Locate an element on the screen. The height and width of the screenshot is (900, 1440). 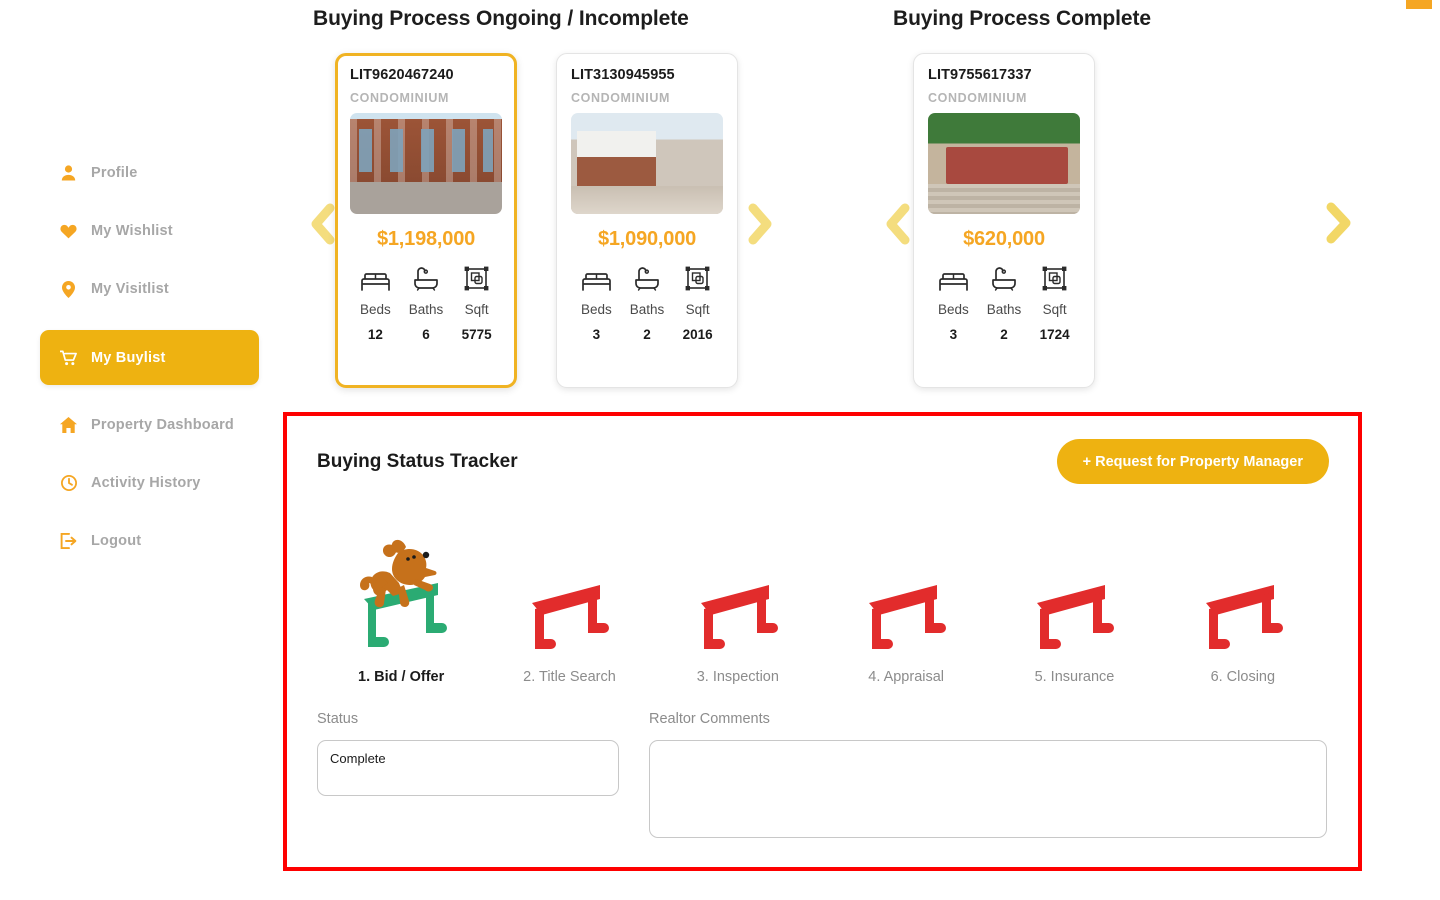
tracker-step-appraisal: 4. Appraisal is located at coordinates (906, 608).